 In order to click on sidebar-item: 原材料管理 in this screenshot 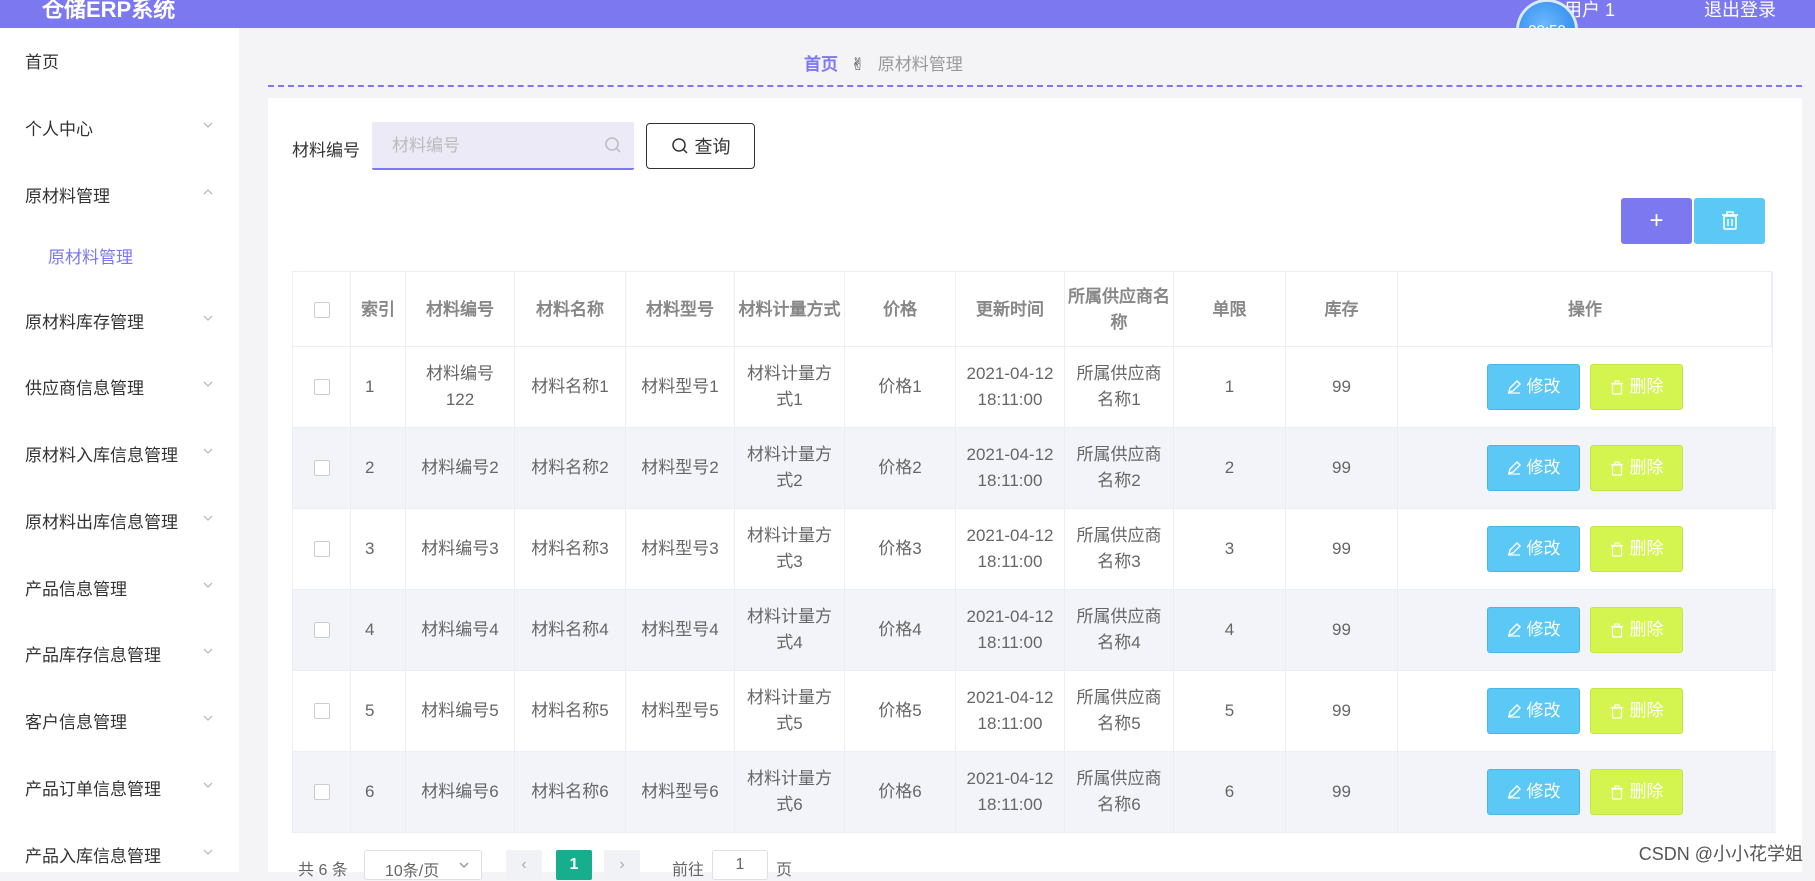, I will do `click(119, 194)`.